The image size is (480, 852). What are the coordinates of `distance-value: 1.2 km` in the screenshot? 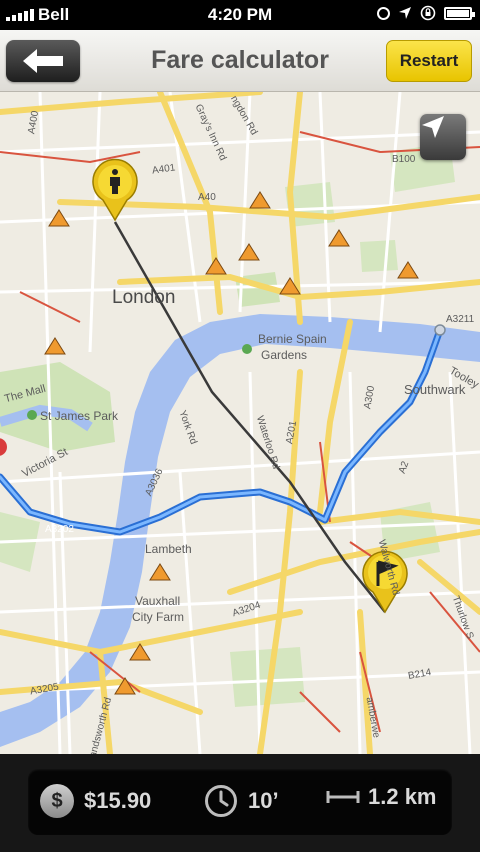 It's located at (402, 796).